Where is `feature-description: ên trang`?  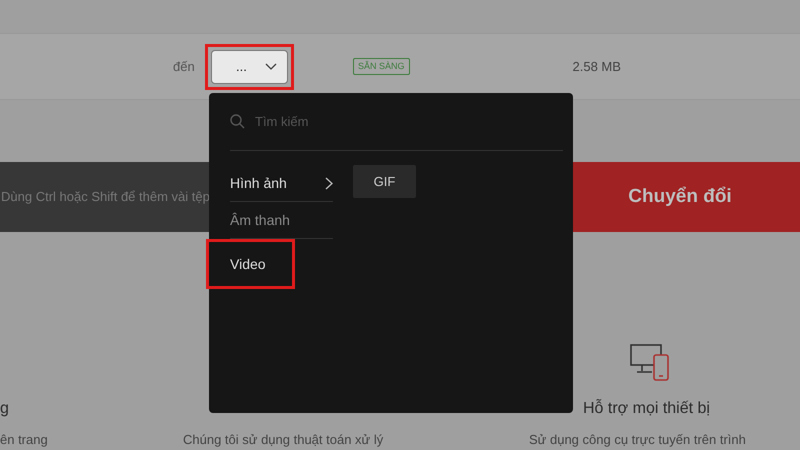
feature-description: ên trang is located at coordinates (24, 439).